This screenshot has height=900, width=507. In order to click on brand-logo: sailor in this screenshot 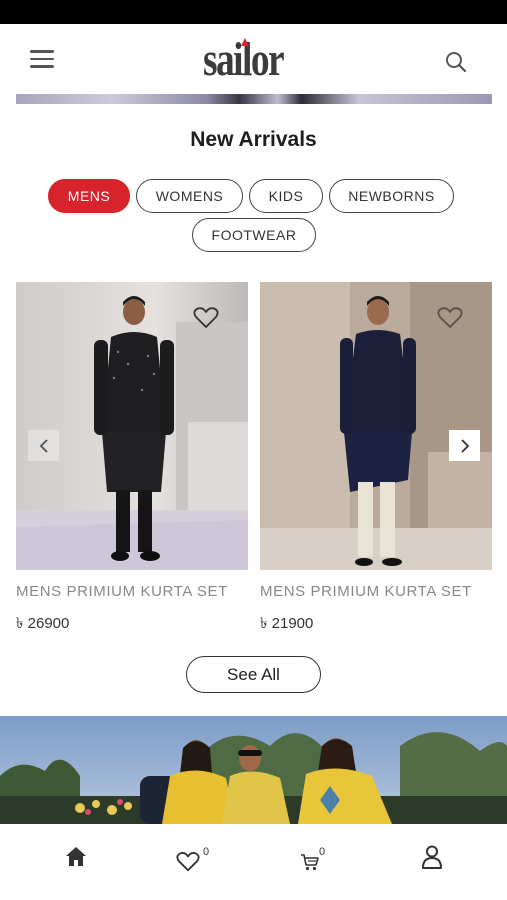, I will do `click(254, 61)`.